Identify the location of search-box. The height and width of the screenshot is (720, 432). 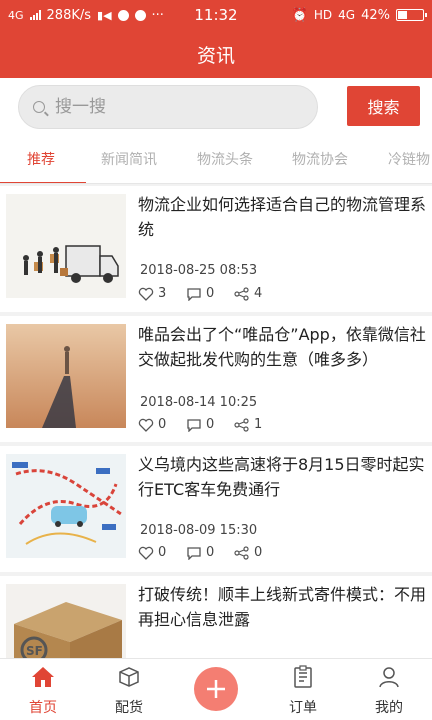
(168, 107).